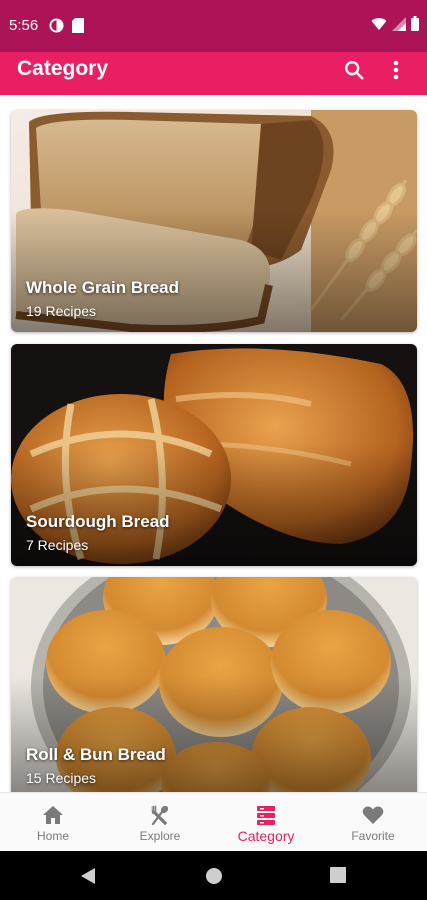  Describe the element at coordinates (98, 521) in the screenshot. I see `category-name: Sourdough Bread` at that location.